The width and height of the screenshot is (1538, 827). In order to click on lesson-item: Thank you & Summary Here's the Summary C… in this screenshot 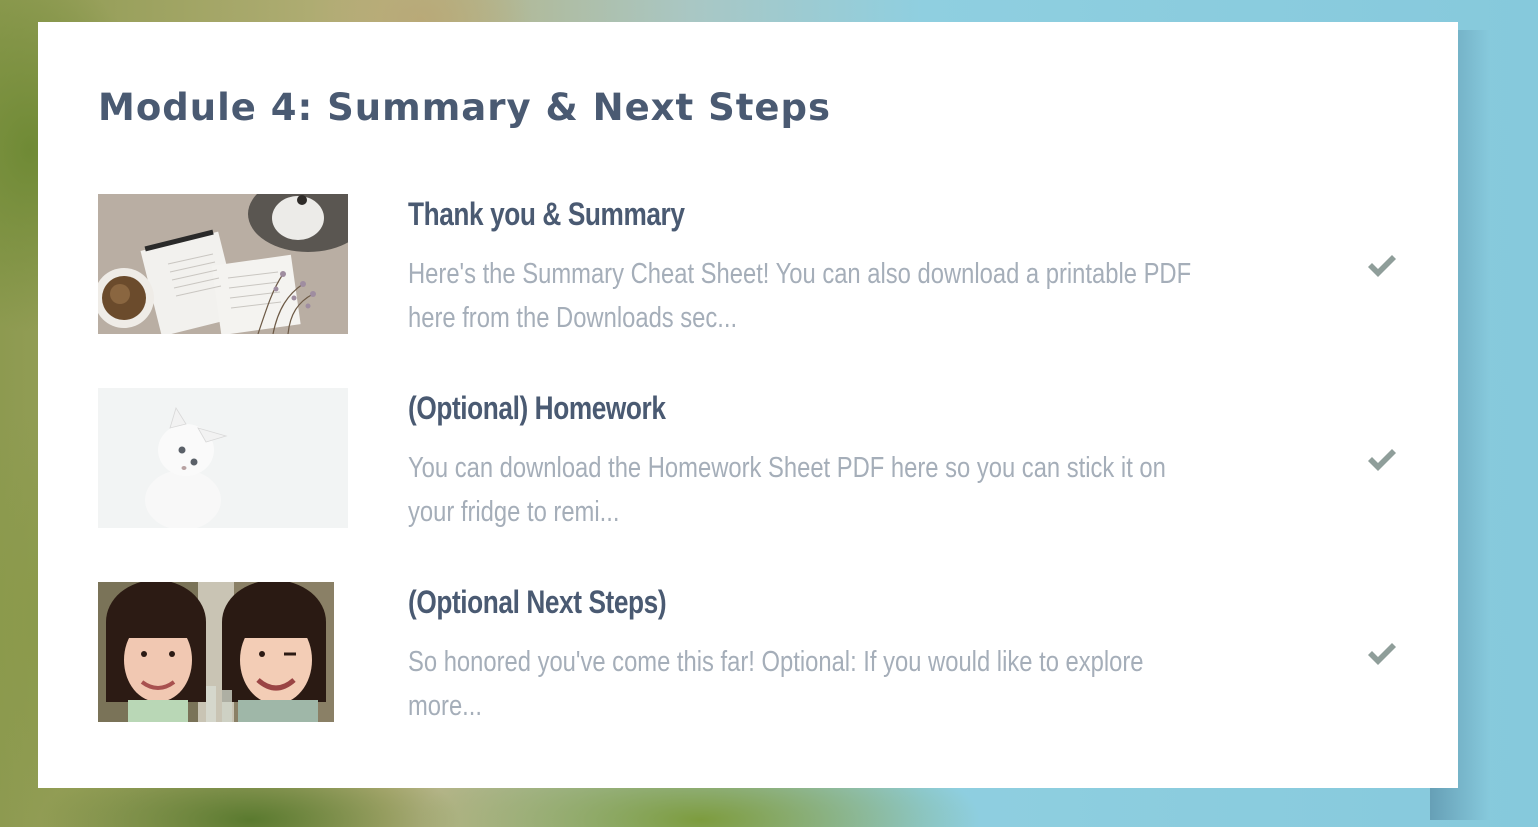, I will do `click(748, 264)`.